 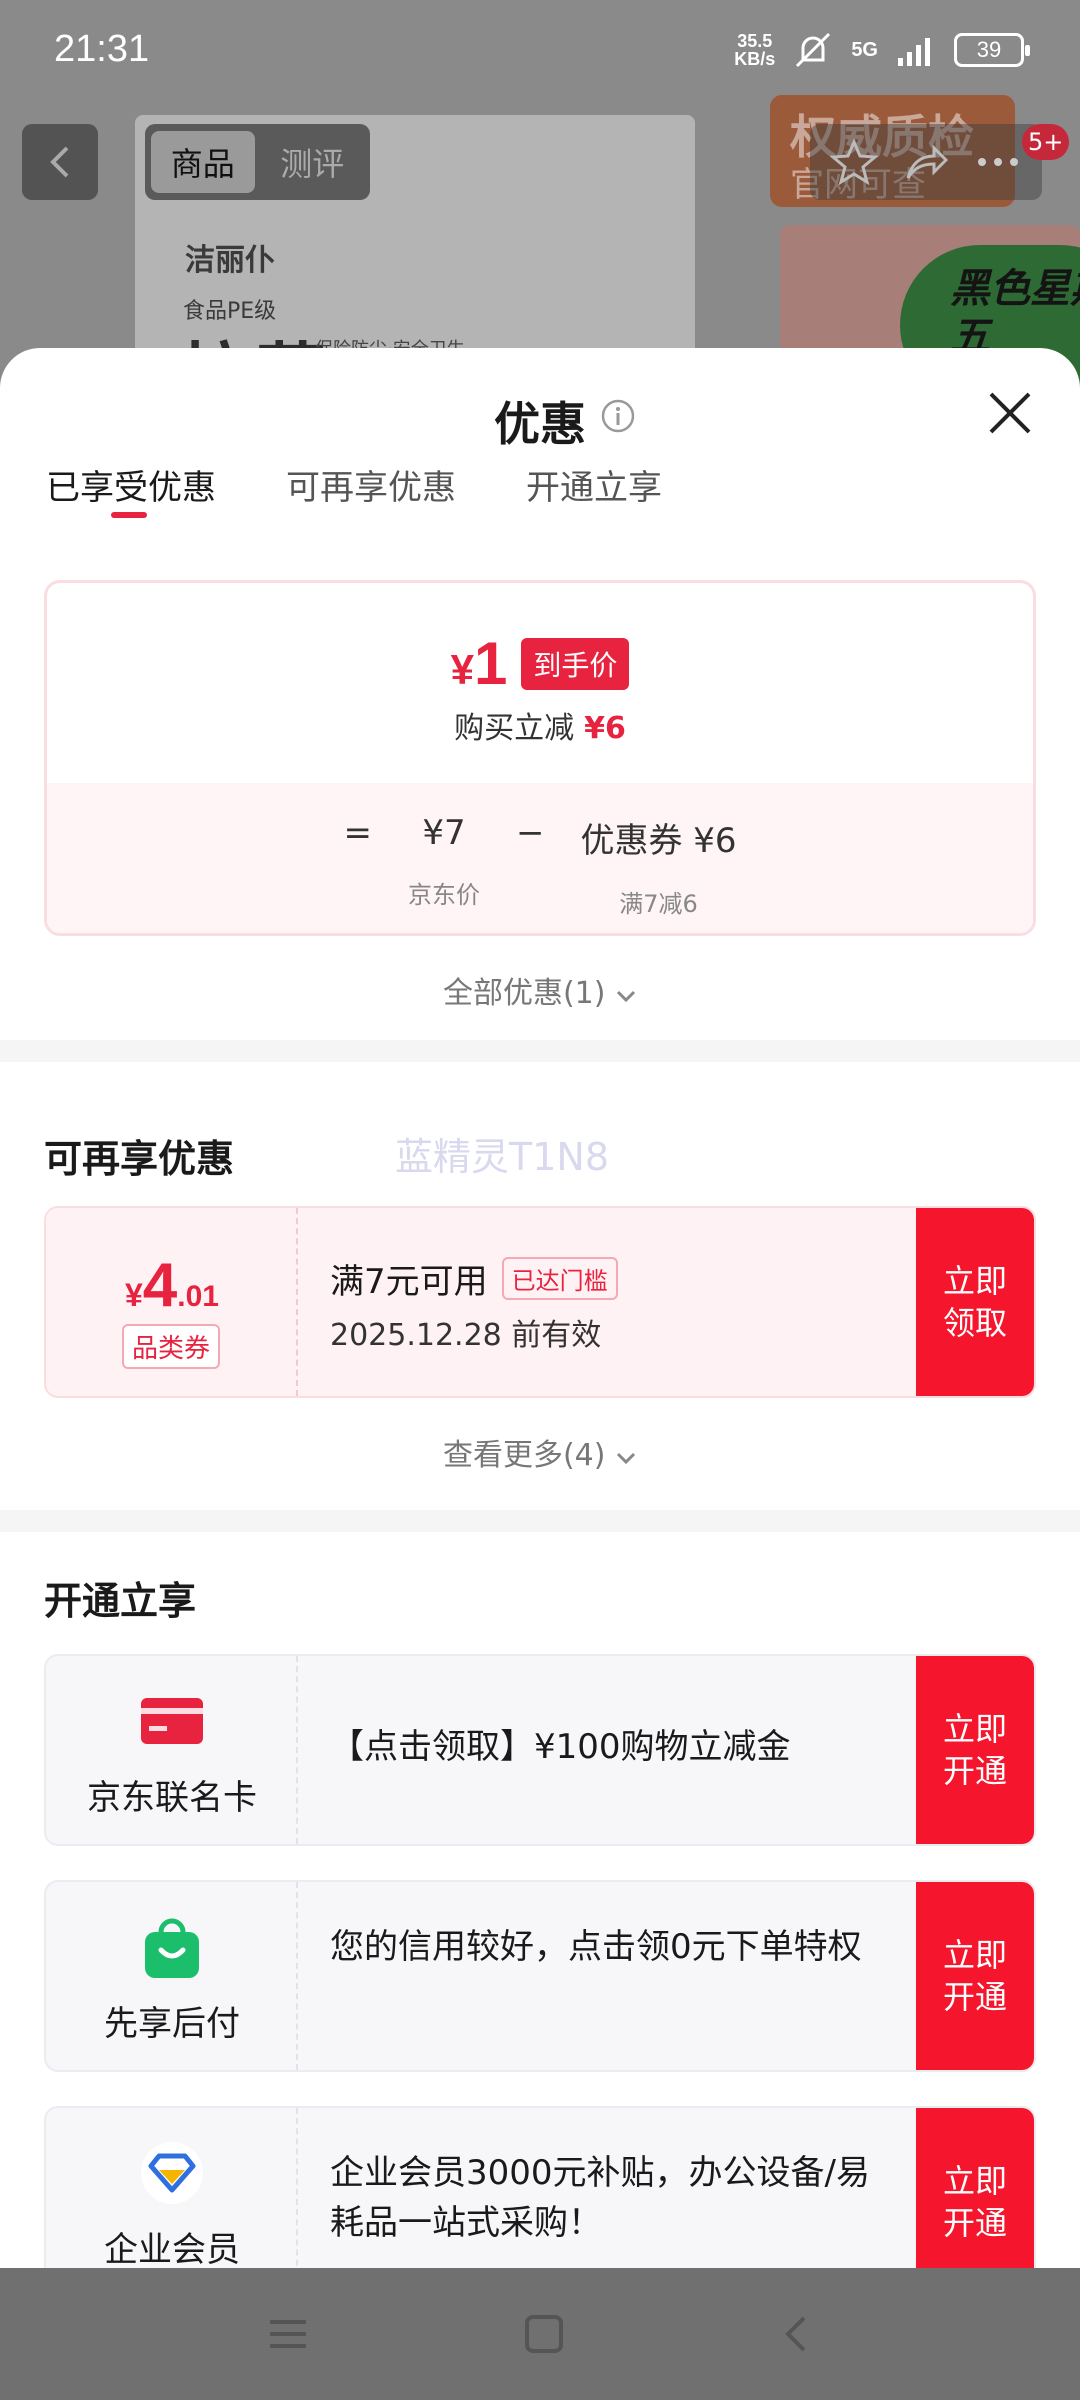 I want to click on claim-button-line2: 领取, so click(x=974, y=1323).